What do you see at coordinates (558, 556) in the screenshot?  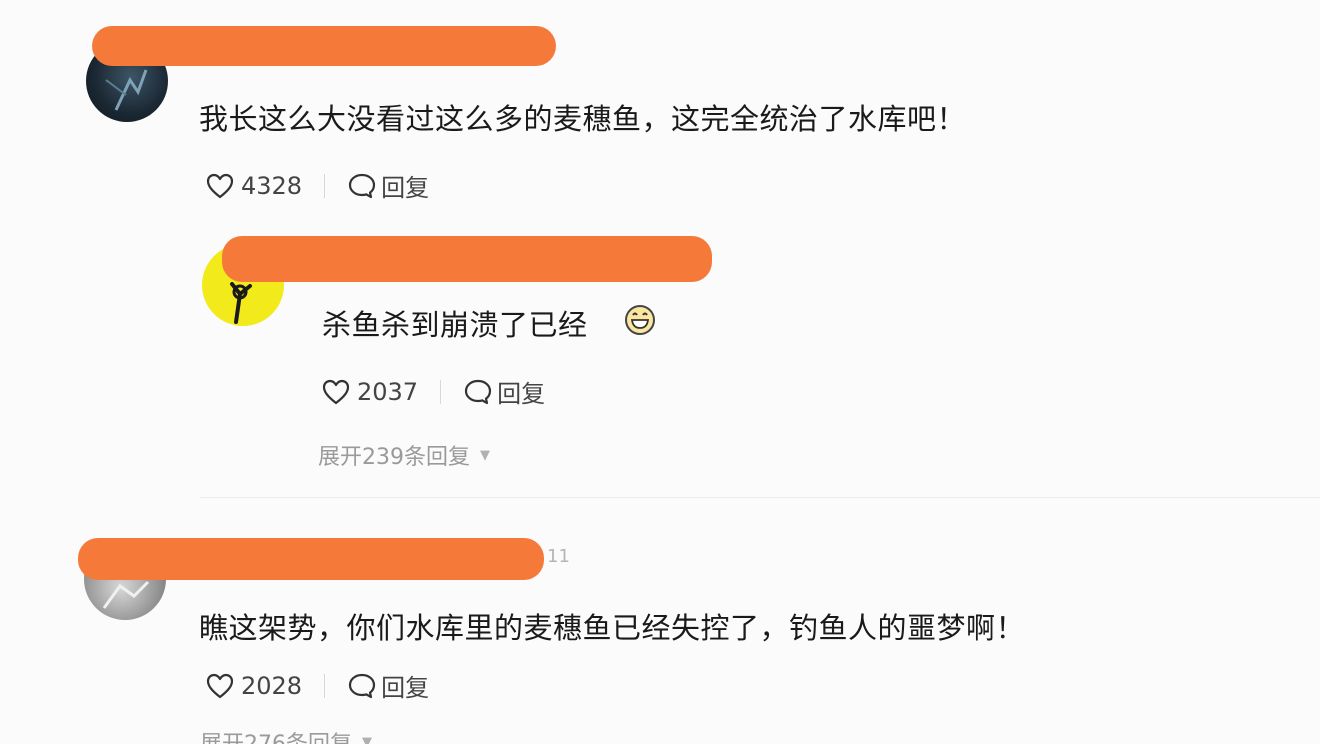 I see `comment-meta: 11` at bounding box center [558, 556].